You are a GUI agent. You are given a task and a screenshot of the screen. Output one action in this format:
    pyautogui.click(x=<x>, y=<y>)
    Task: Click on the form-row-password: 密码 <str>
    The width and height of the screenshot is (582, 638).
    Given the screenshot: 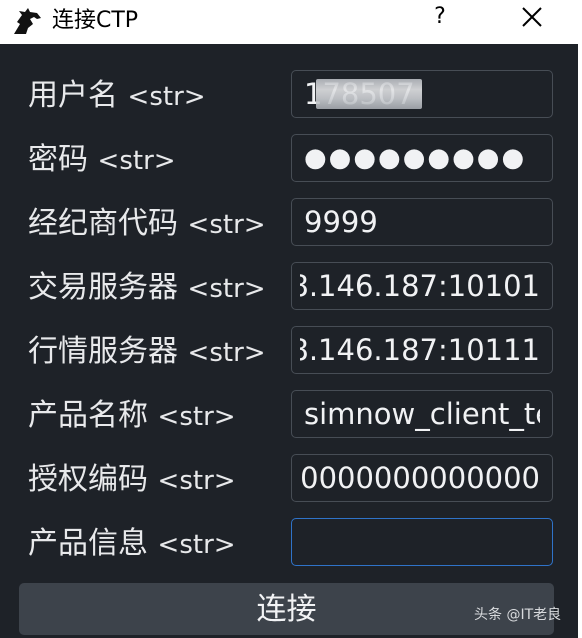 What is the action you would take?
    pyautogui.click(x=289, y=160)
    